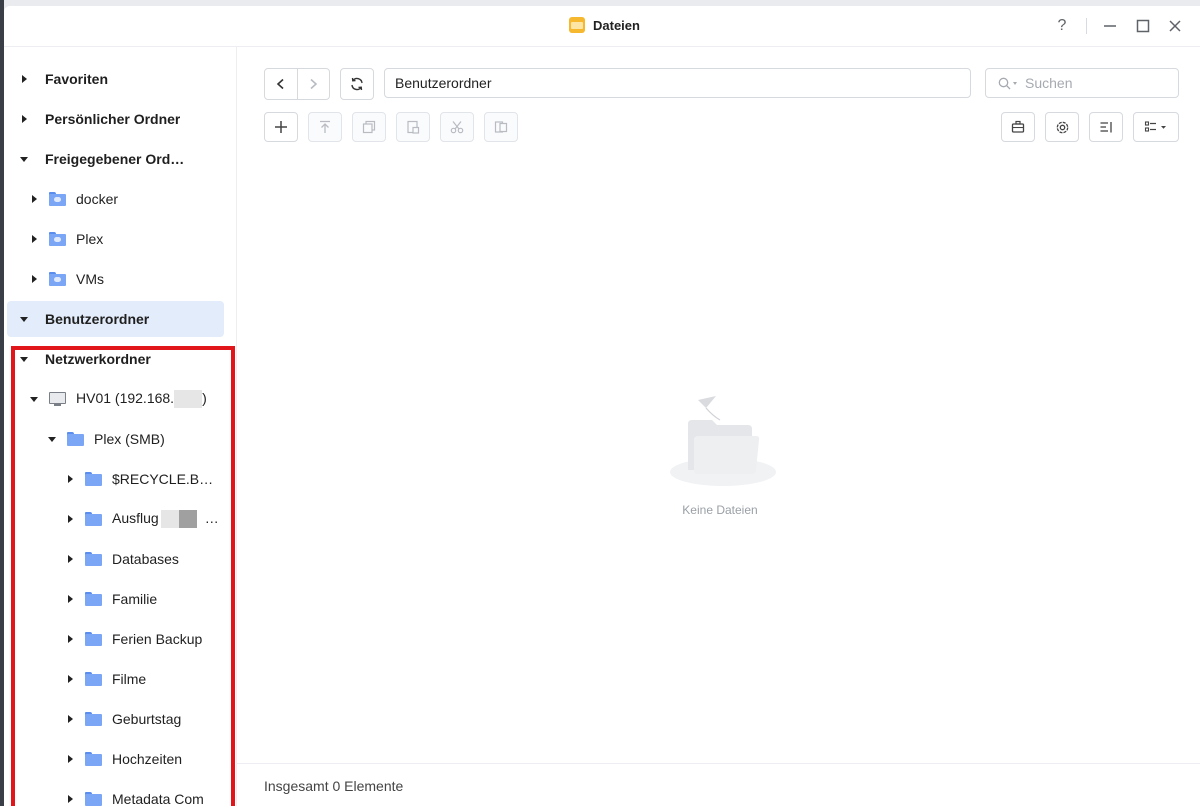 The height and width of the screenshot is (806, 1200). I want to click on sort-button, so click(1106, 127).